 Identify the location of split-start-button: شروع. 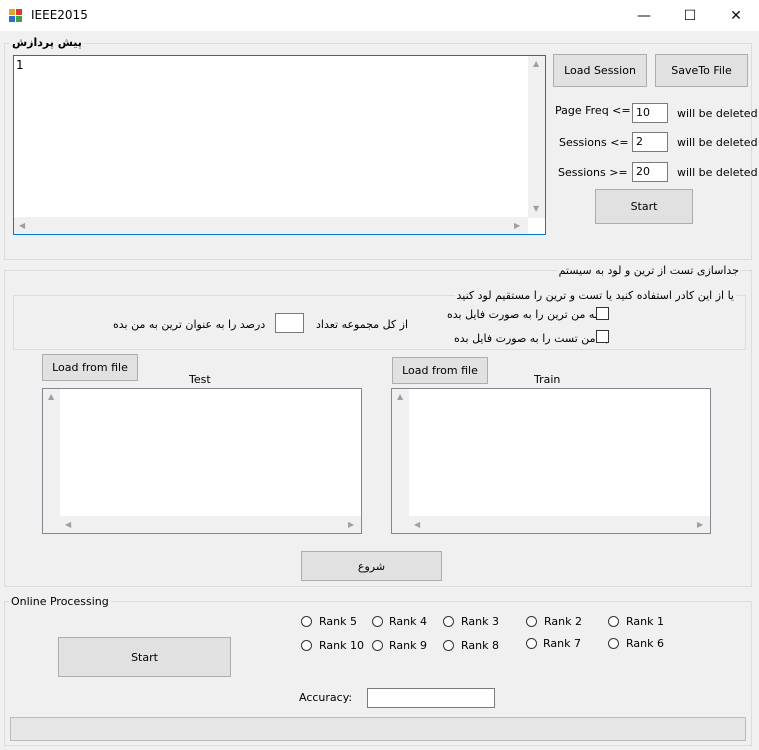
(371, 566).